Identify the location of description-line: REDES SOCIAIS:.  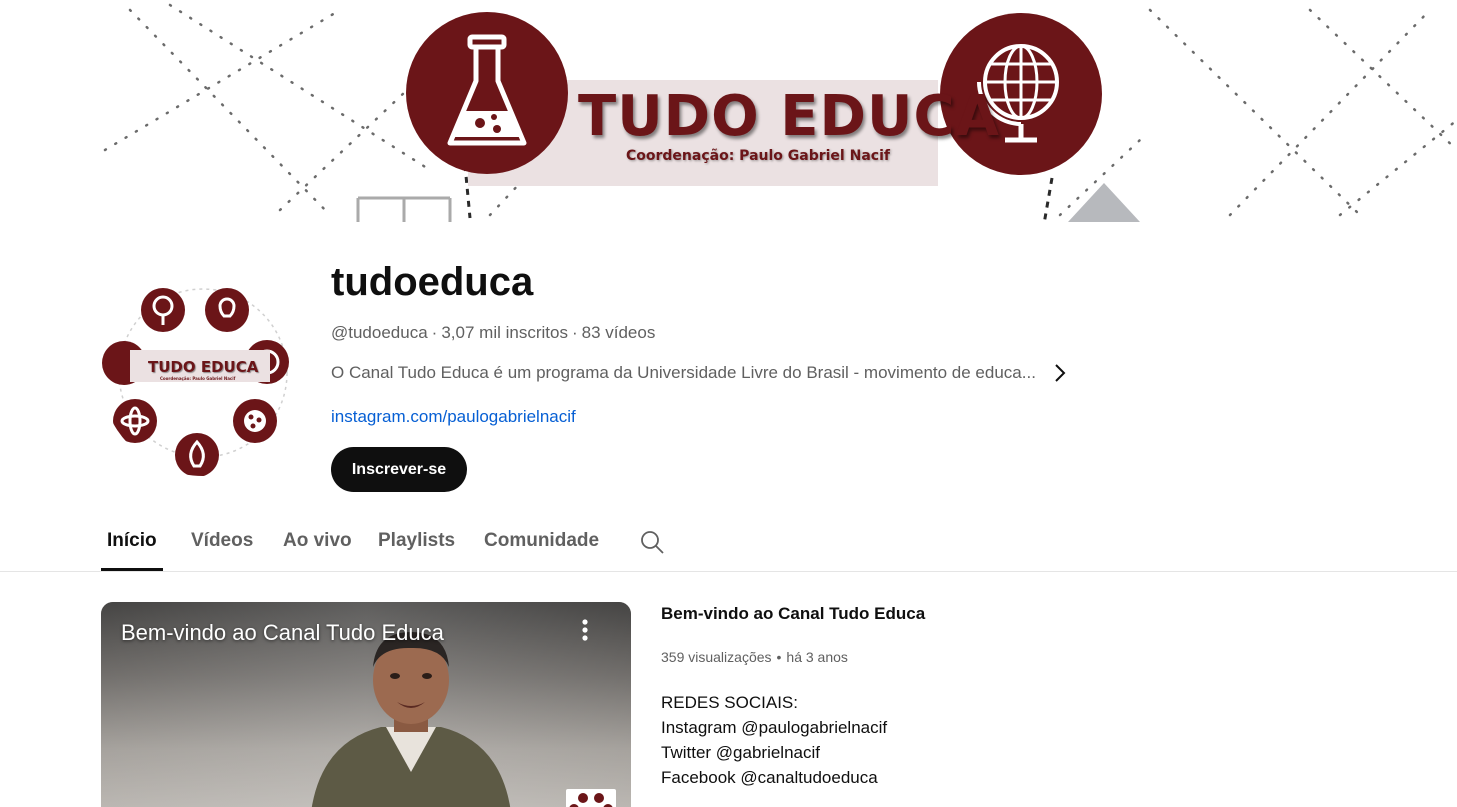
(729, 702).